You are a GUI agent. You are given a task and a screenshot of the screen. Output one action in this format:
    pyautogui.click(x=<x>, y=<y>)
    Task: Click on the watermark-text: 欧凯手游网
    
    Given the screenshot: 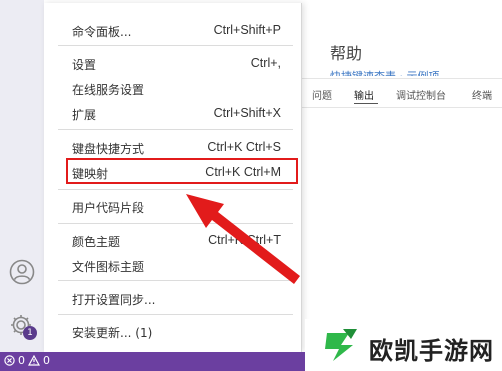 What is the action you would take?
    pyautogui.click(x=431, y=351)
    